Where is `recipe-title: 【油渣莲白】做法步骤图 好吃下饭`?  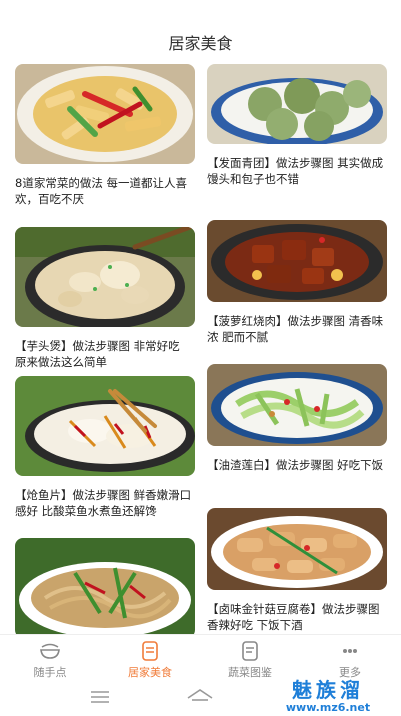 recipe-title: 【油渣莲白】做法步骤图 好吃下饭 is located at coordinates (295, 465).